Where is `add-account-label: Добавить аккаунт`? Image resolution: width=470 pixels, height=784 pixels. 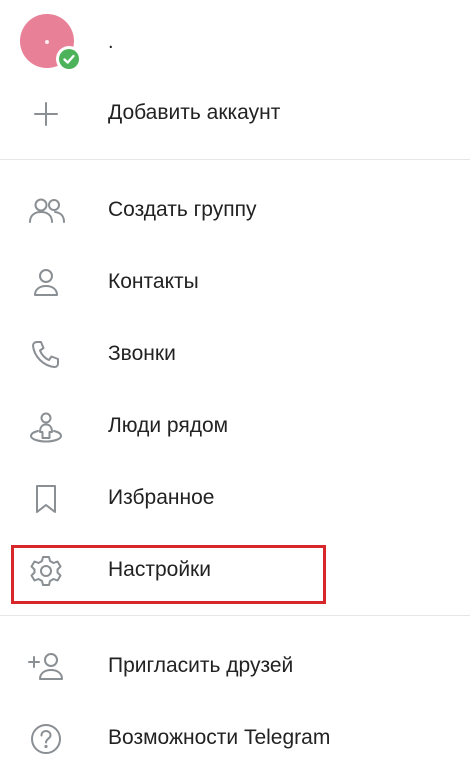 add-account-label: Добавить аккаунт is located at coordinates (194, 112).